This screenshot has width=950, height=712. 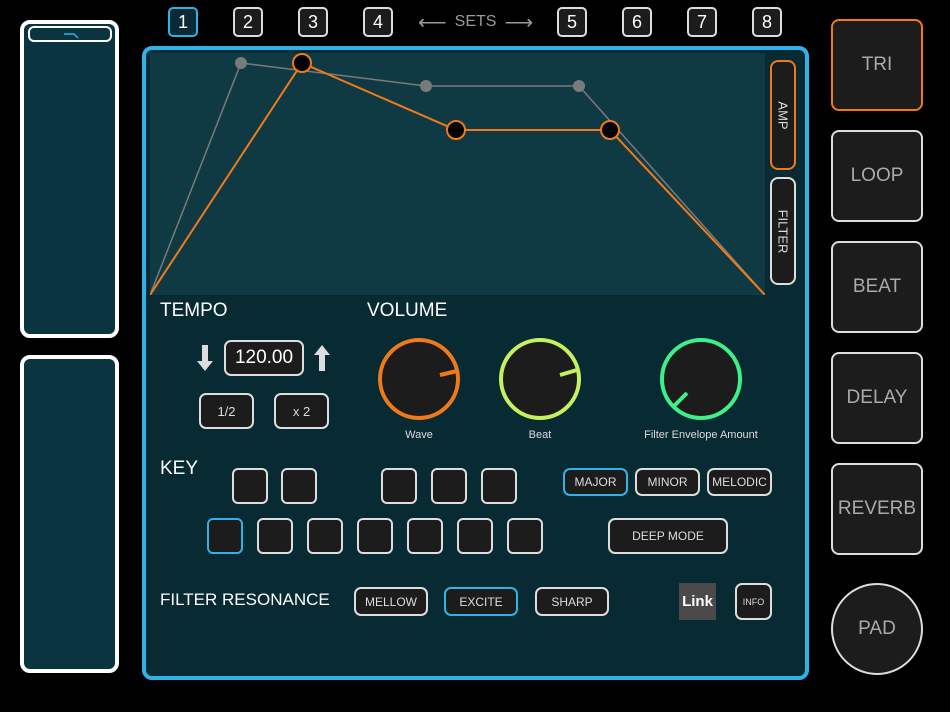 I want to click on tempo-up-icon, so click(x=322, y=361).